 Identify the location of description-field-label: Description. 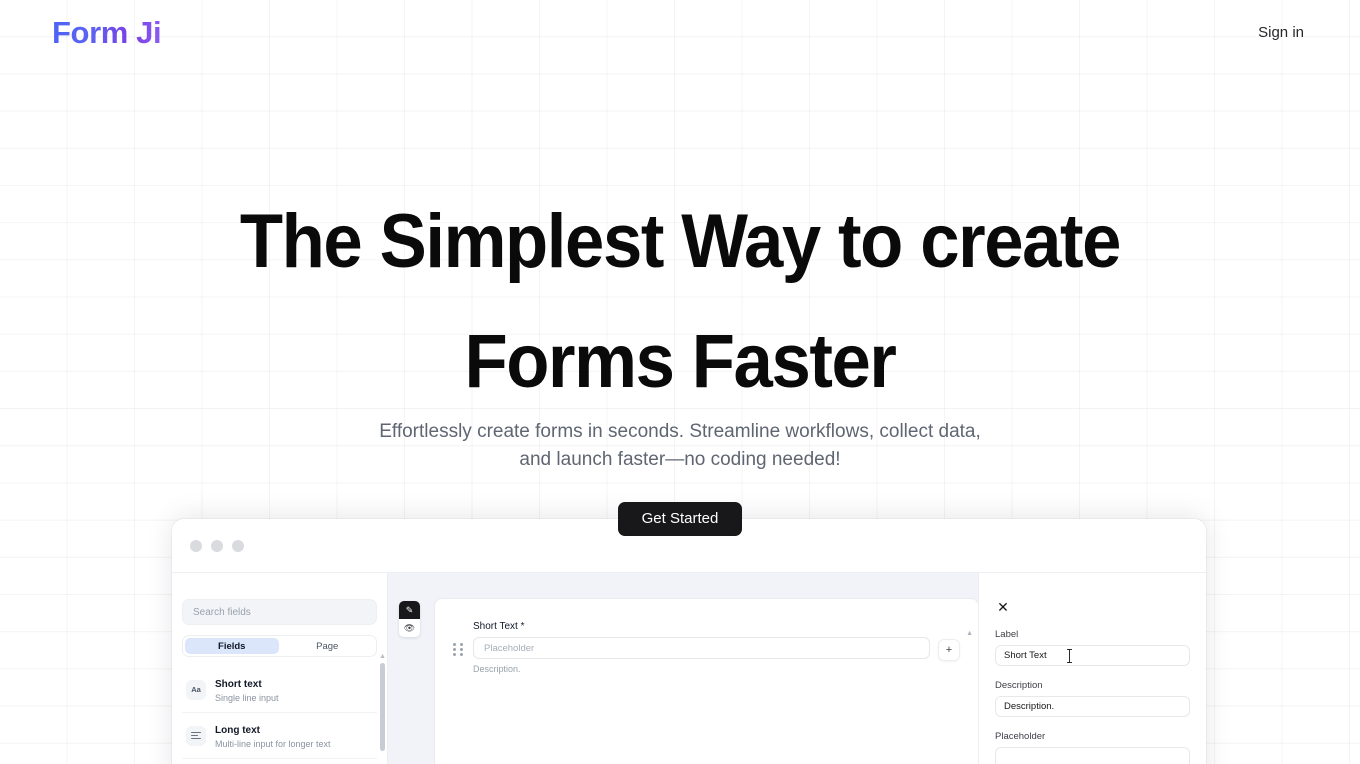
(1019, 685).